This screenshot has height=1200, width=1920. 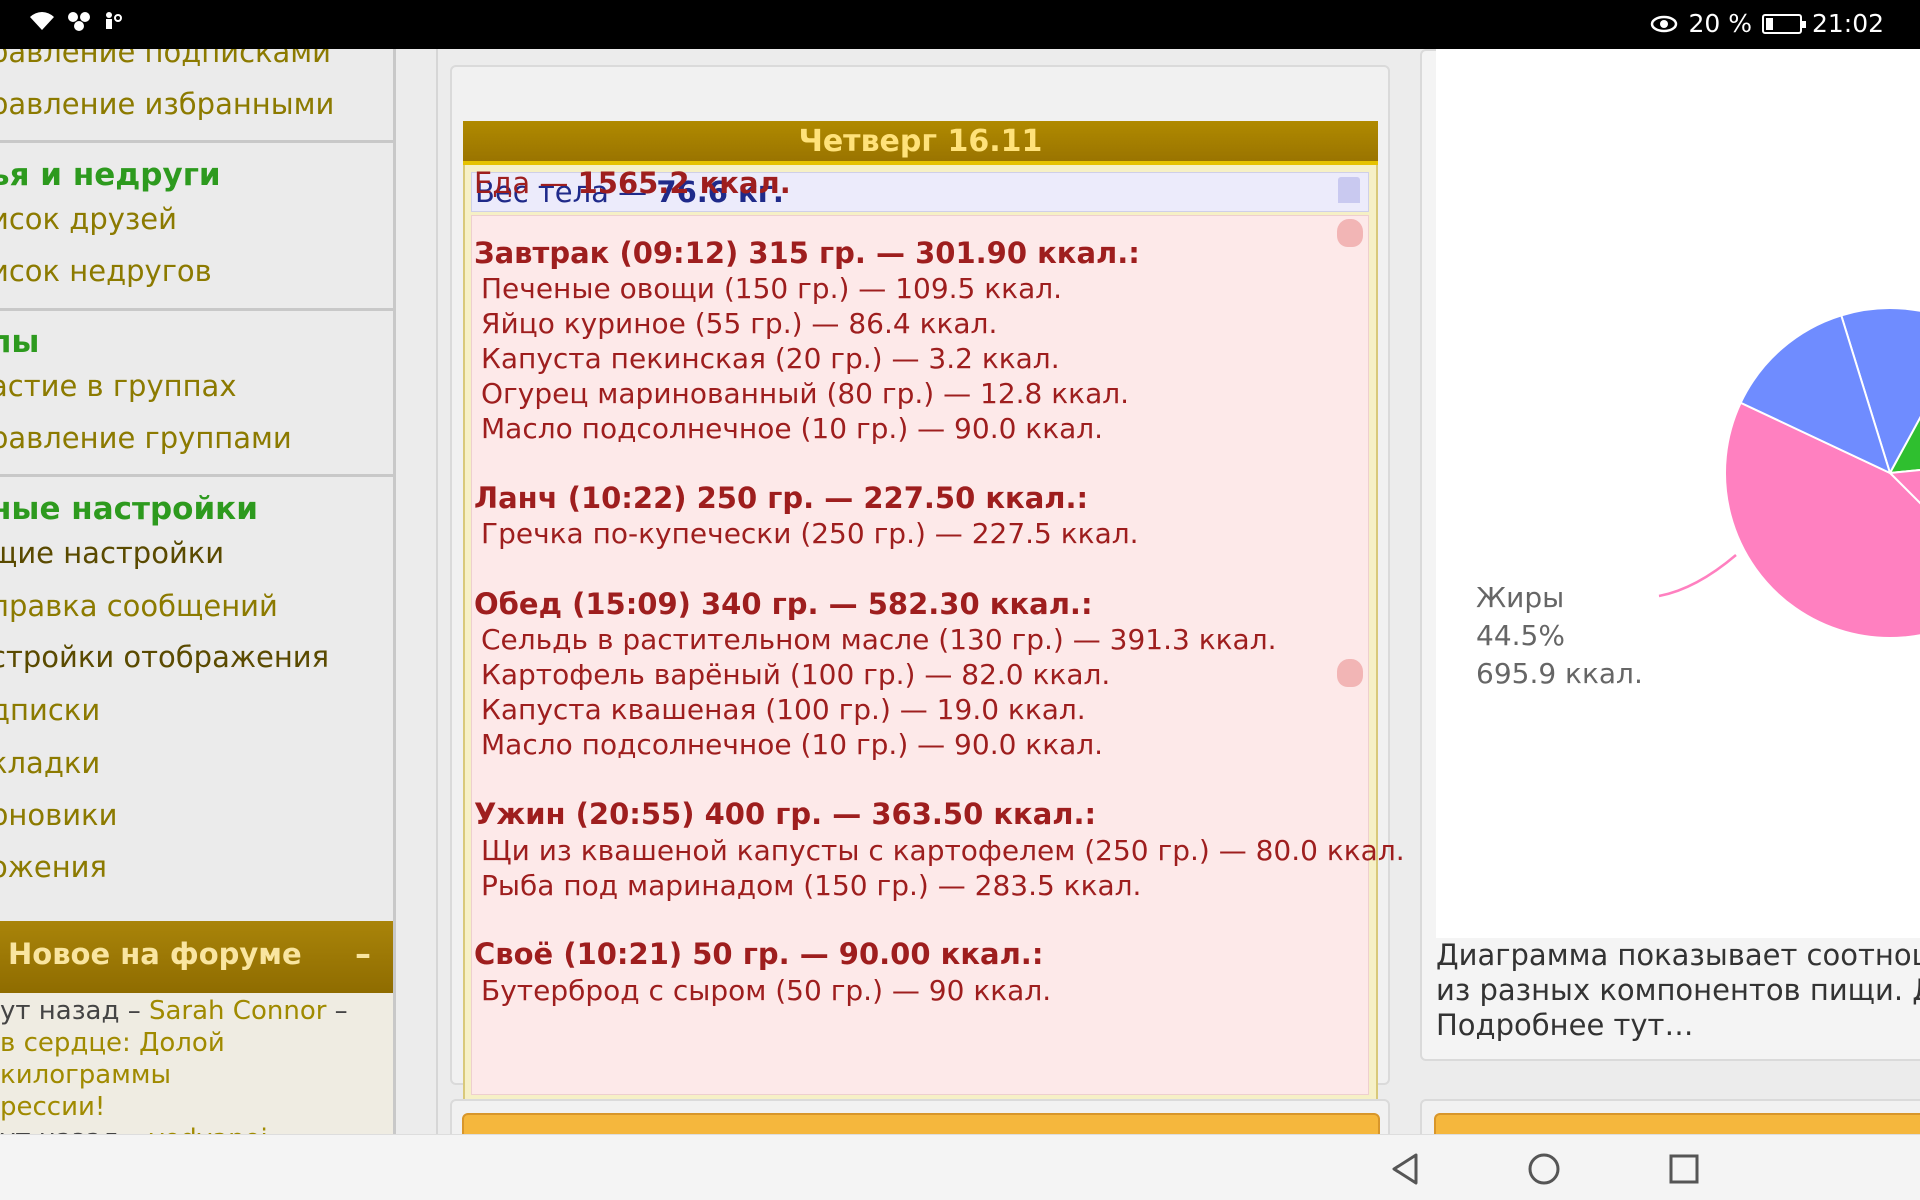 I want to click on status-left, so click(x=76, y=21).